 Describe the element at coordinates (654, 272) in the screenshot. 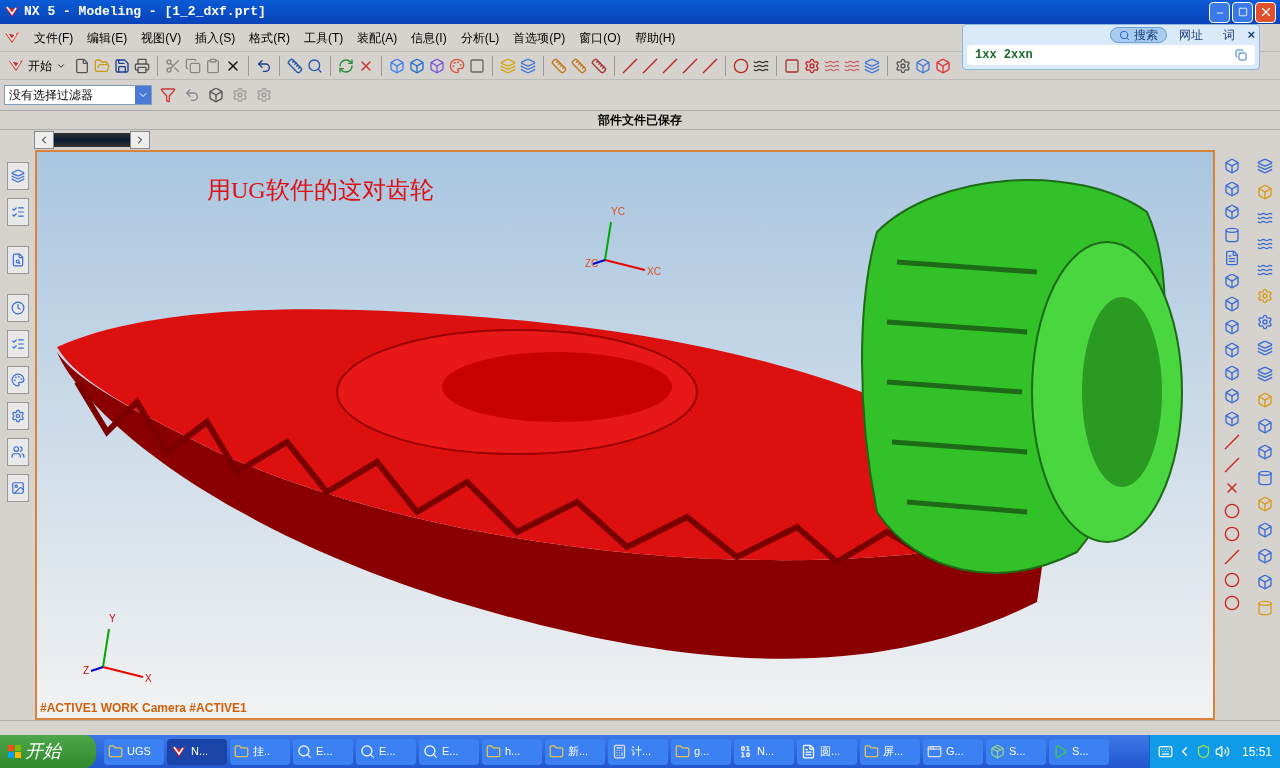

I see `axis-label: XC` at that location.